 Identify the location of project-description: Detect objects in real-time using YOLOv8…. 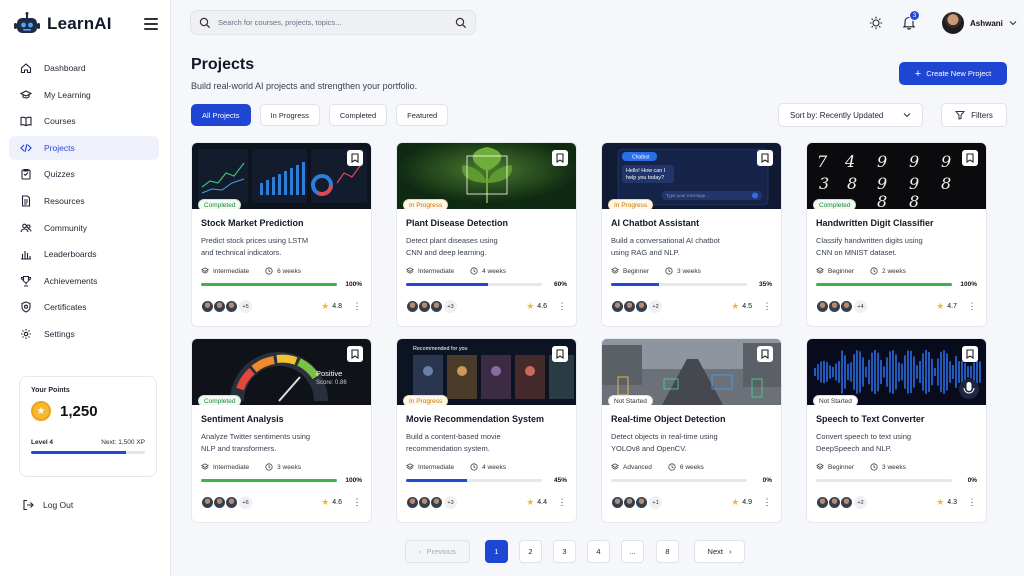
(691, 443).